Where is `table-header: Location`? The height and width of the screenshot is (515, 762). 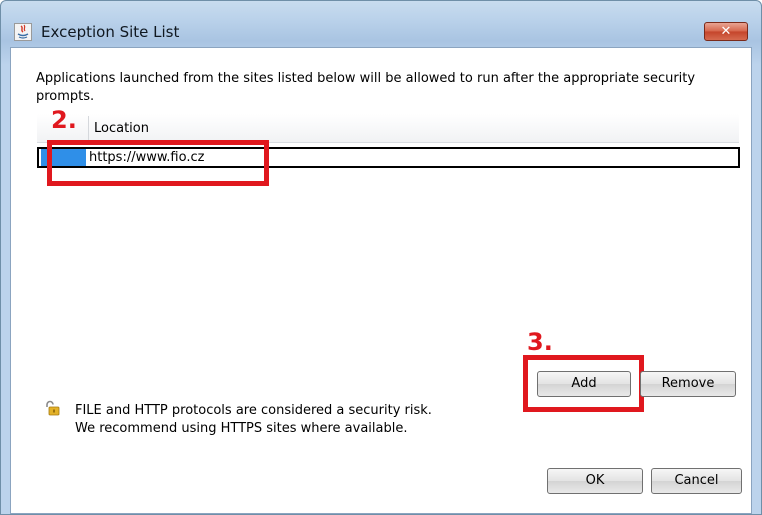
table-header: Location is located at coordinates (388, 128).